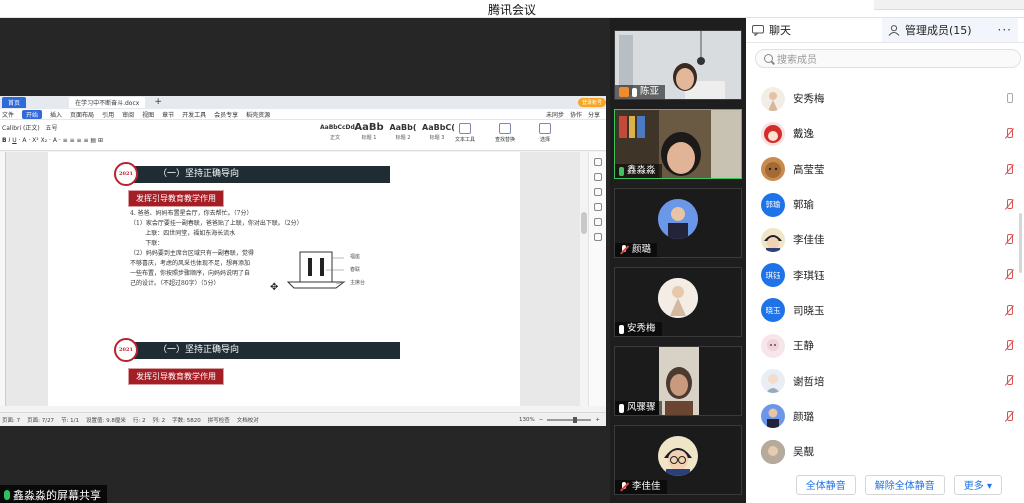 This screenshot has width=1024, height=503. What do you see at coordinates (885, 451) in the screenshot?
I see `member-row: 吴靓` at bounding box center [885, 451].